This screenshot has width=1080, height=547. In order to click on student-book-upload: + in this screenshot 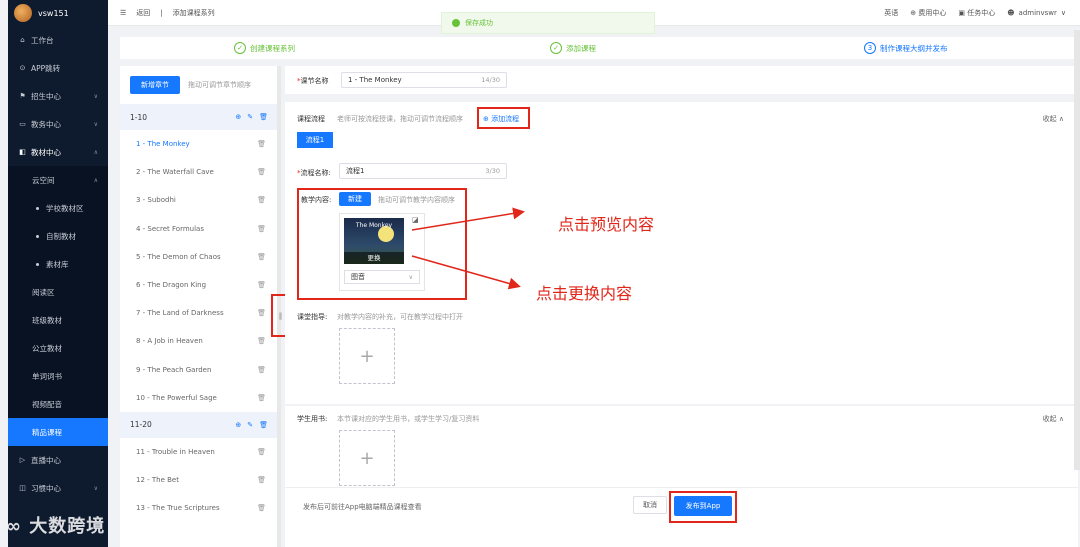, I will do `click(367, 458)`.